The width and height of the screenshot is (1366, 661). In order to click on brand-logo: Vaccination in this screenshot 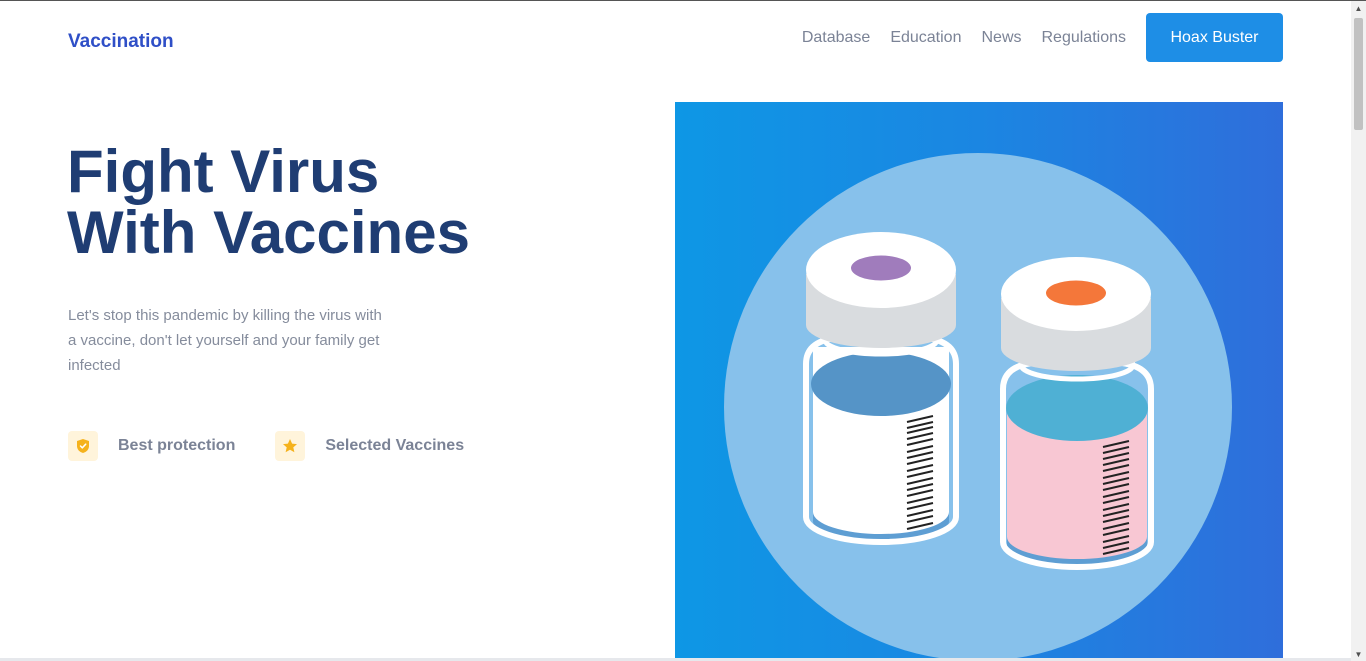, I will do `click(121, 42)`.